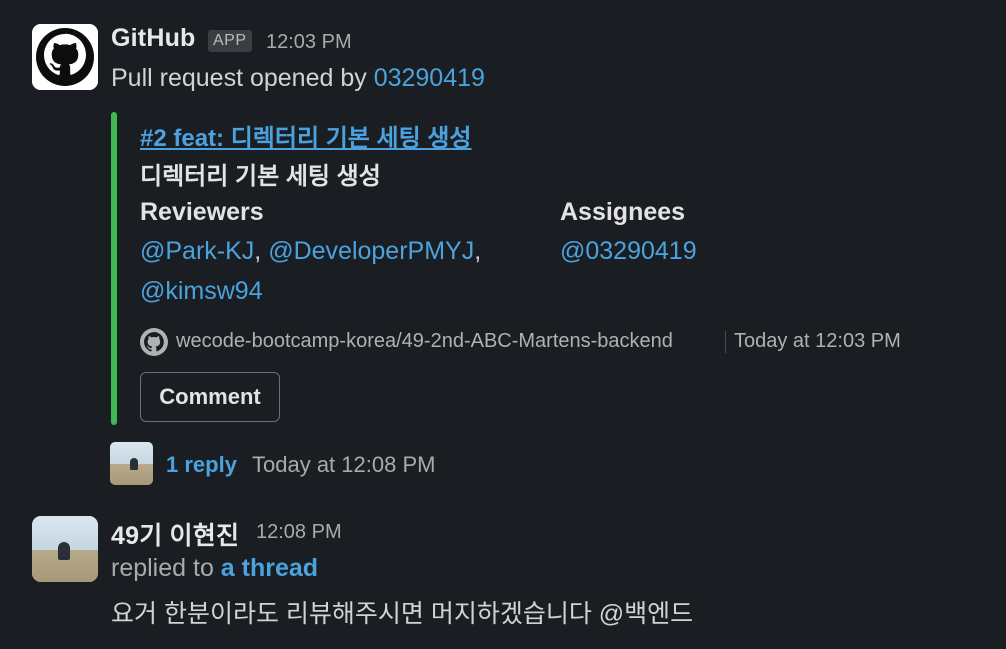 This screenshot has width=1006, height=649. Describe the element at coordinates (623, 212) in the screenshot. I see `assignees-label: Assignees` at that location.